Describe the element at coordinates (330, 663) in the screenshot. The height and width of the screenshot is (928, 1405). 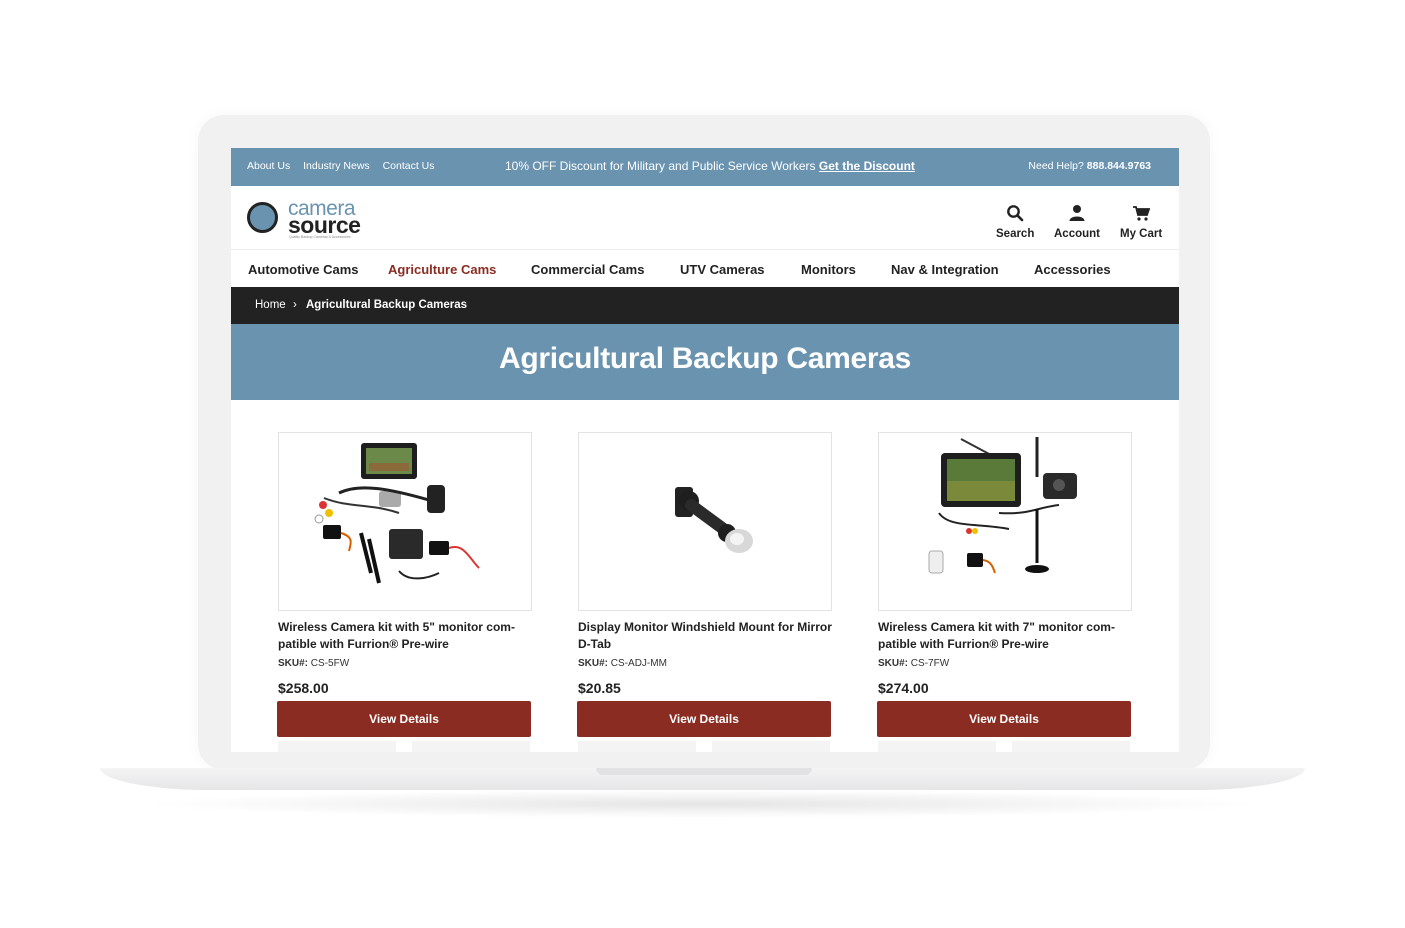
I see `sku-value: CS-5FW` at that location.